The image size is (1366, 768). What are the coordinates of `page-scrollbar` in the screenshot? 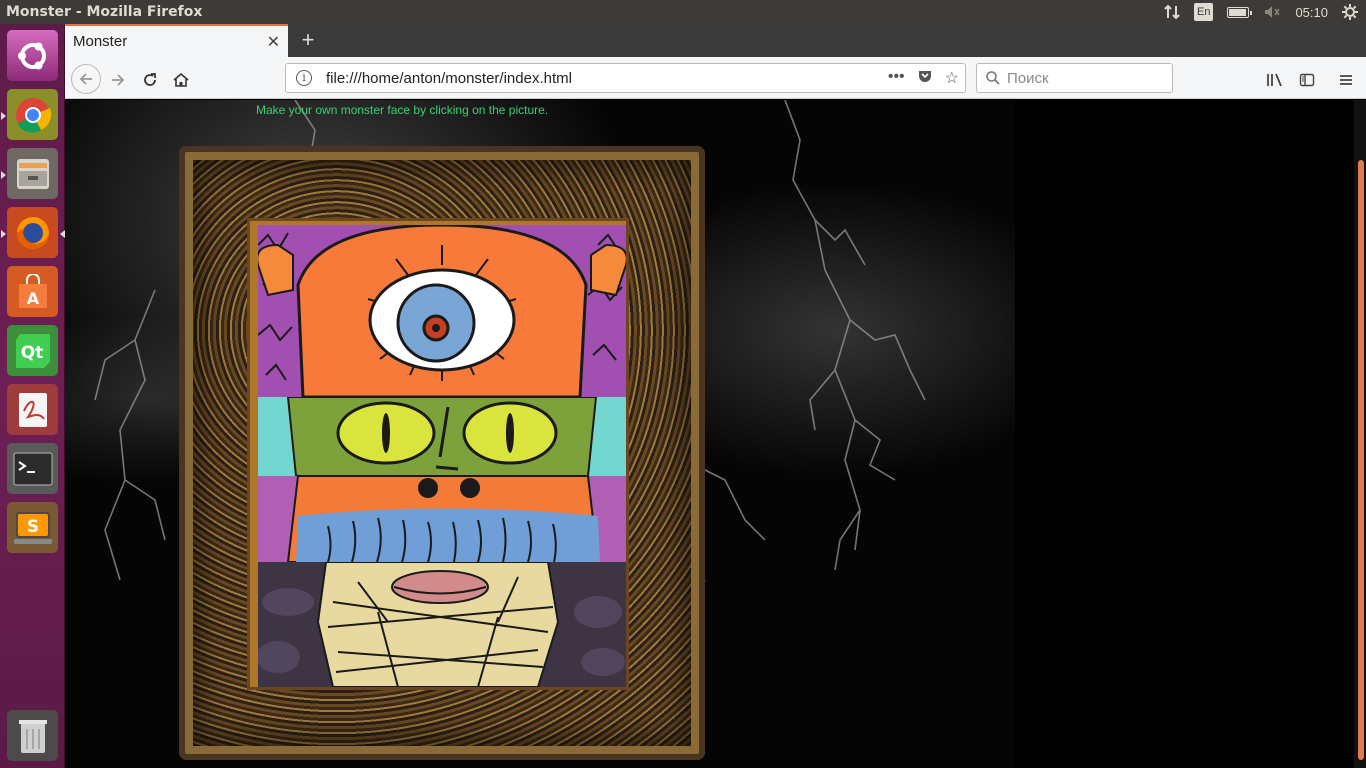 It's located at (1360, 434).